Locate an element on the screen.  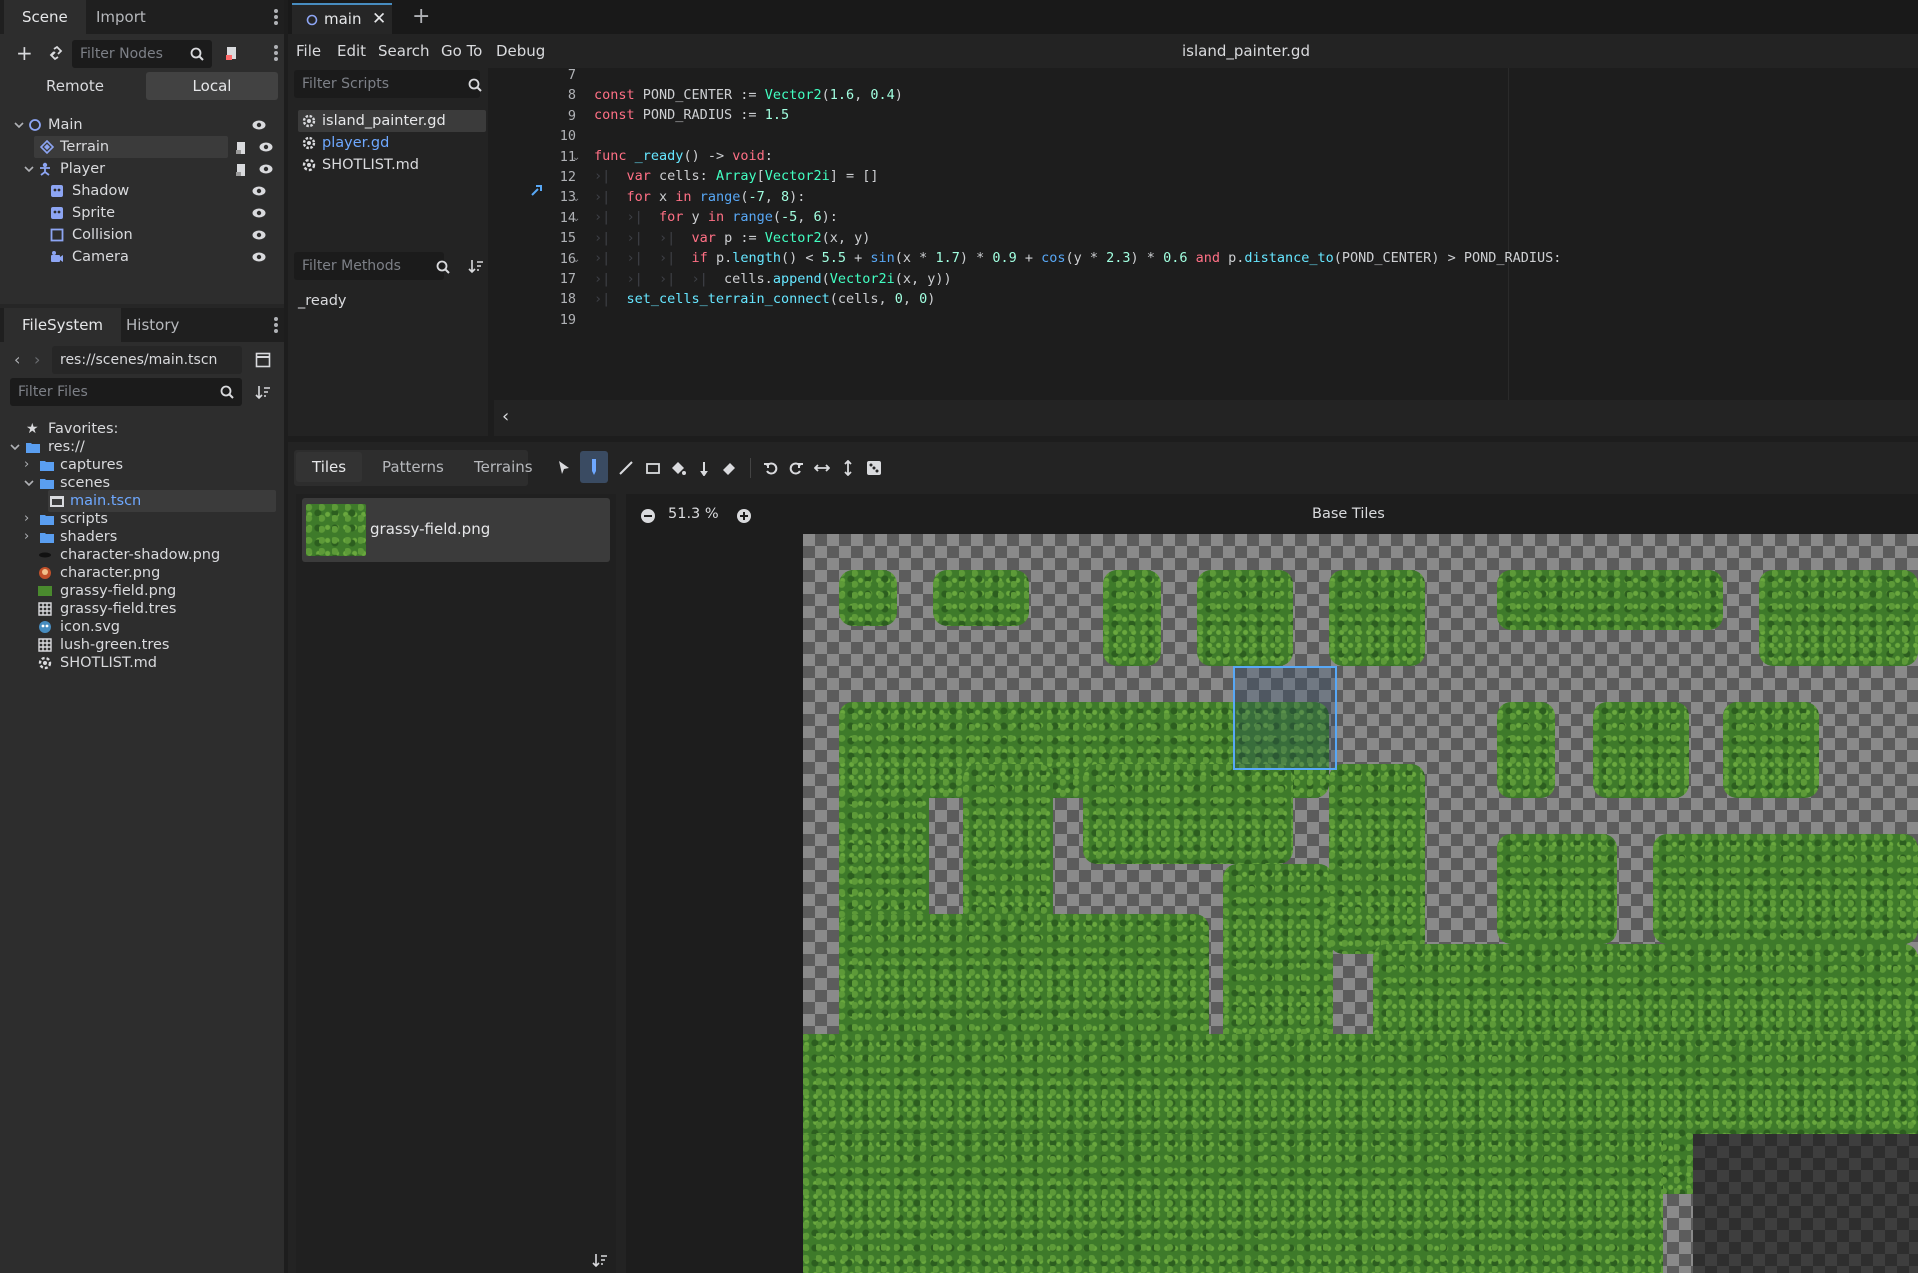
link-icon is located at coordinates (56, 53).